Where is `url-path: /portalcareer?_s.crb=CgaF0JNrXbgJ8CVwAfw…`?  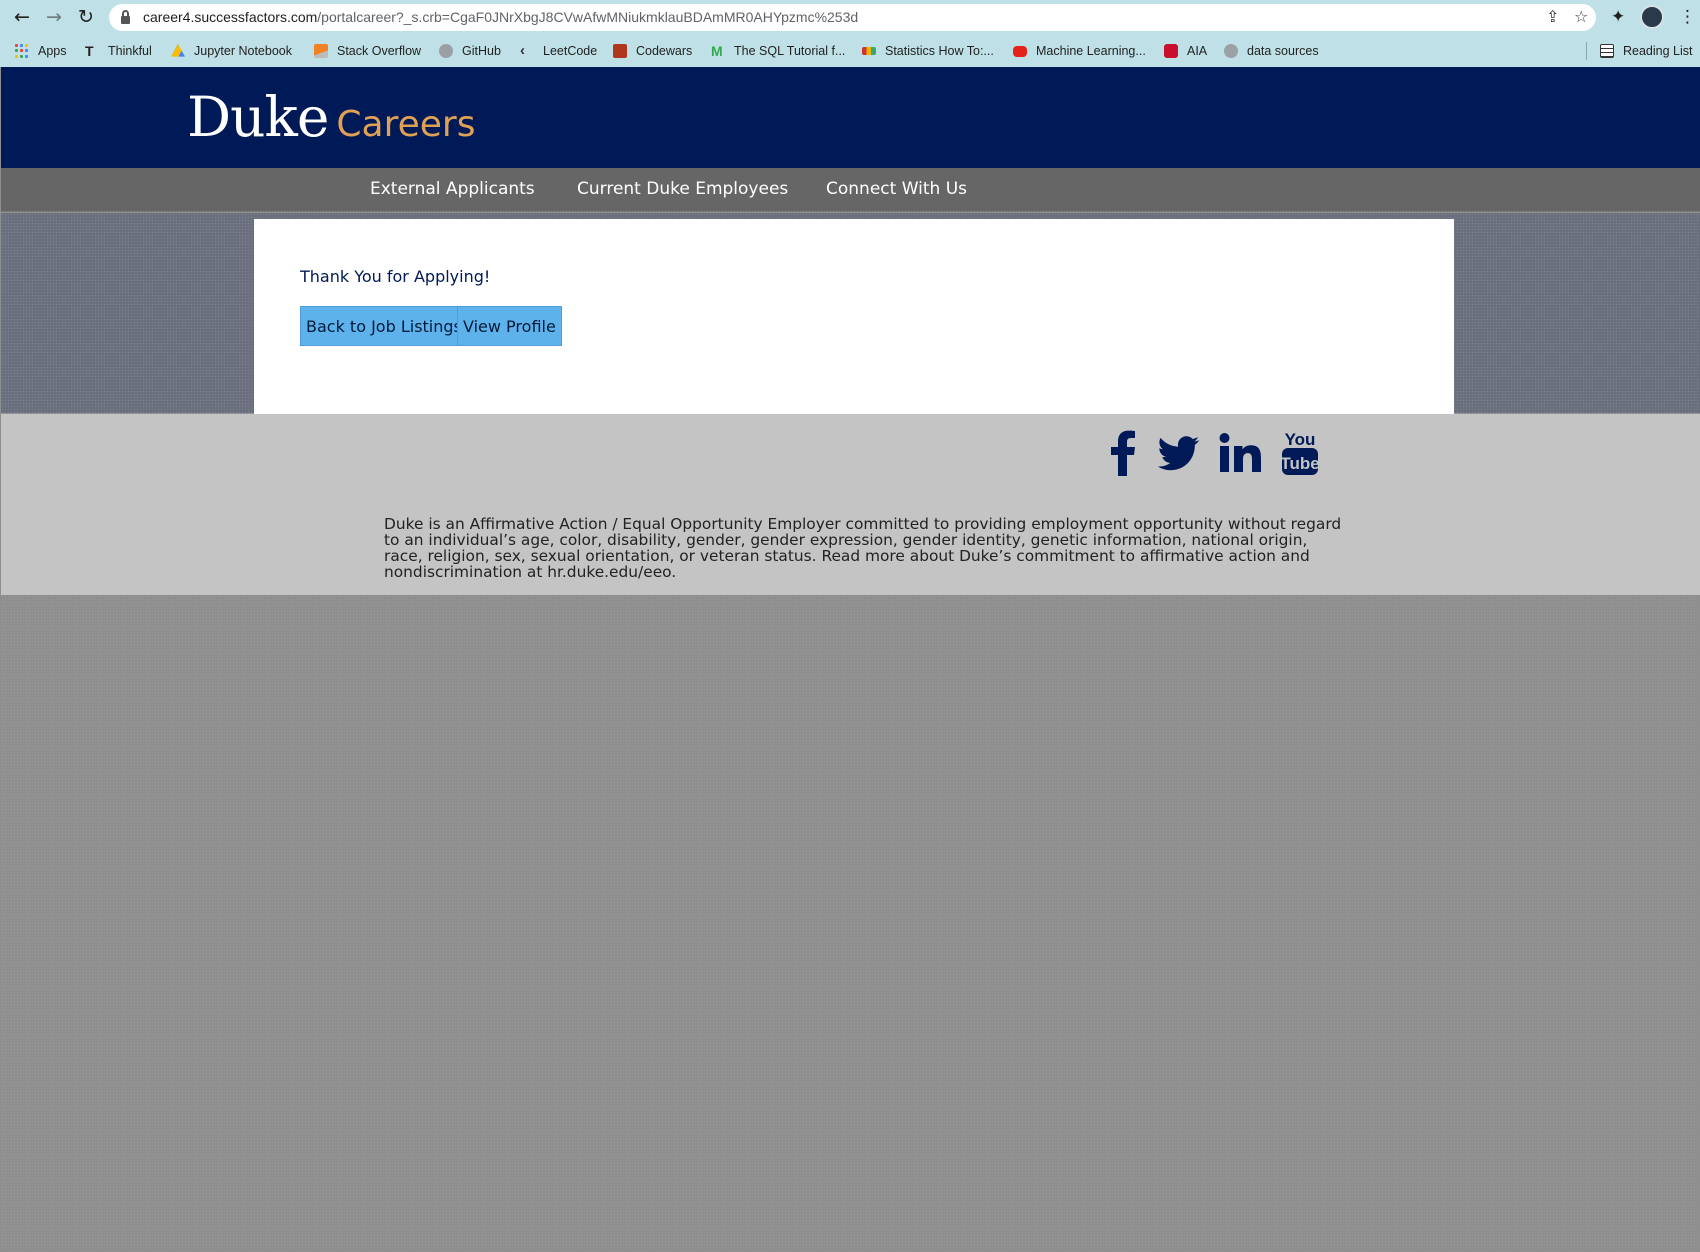
url-path: /portalcareer?_s.crb=CgaF0JNrXbgJ8CVwAfw… is located at coordinates (588, 17).